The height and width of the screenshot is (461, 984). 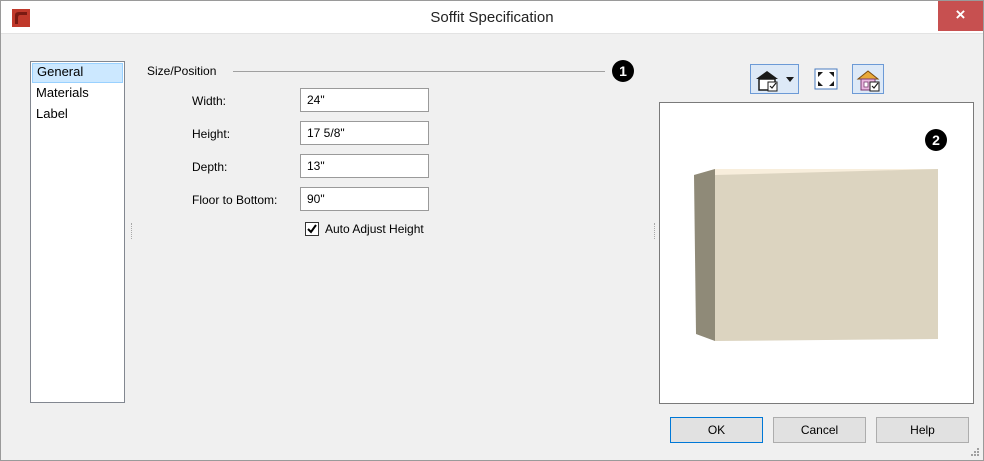 I want to click on title-bar: Soffit Specification ×, so click(x=492, y=17).